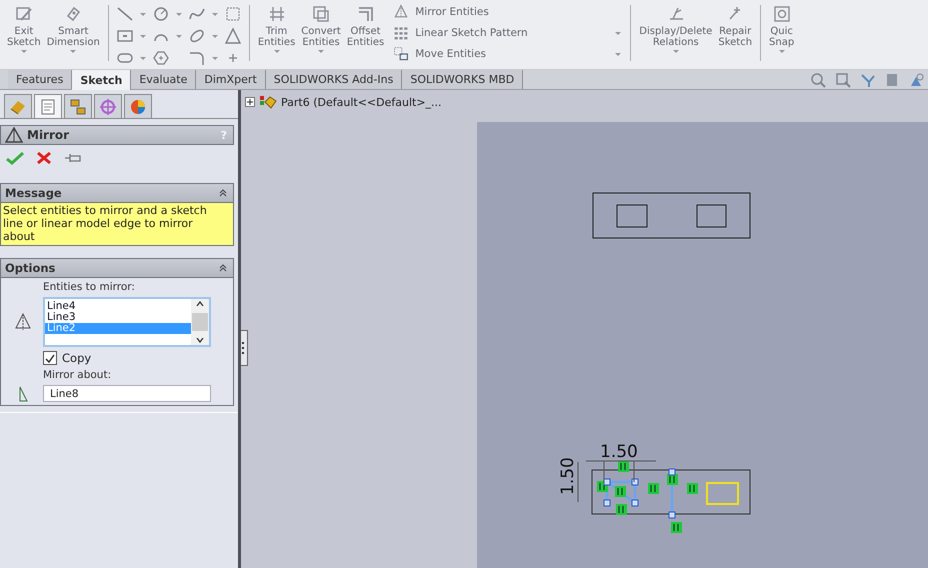 This screenshot has width=928, height=568. I want to click on list-box: Line4 Line3 Line2, so click(127, 322).